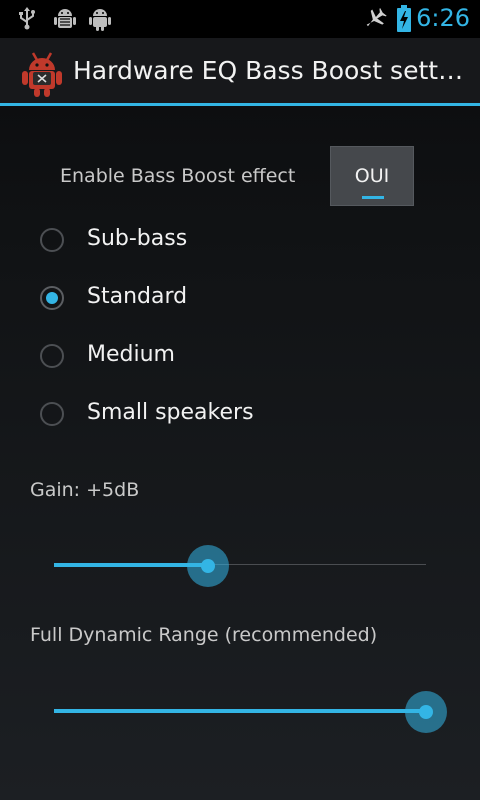  I want to click on radio-option-small-speakers: Small speakers, so click(240, 416).